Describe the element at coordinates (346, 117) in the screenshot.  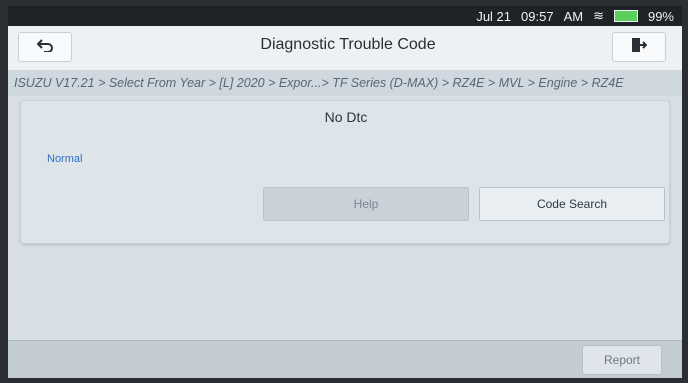
I see `no-dtc-message: No Dtc` at that location.